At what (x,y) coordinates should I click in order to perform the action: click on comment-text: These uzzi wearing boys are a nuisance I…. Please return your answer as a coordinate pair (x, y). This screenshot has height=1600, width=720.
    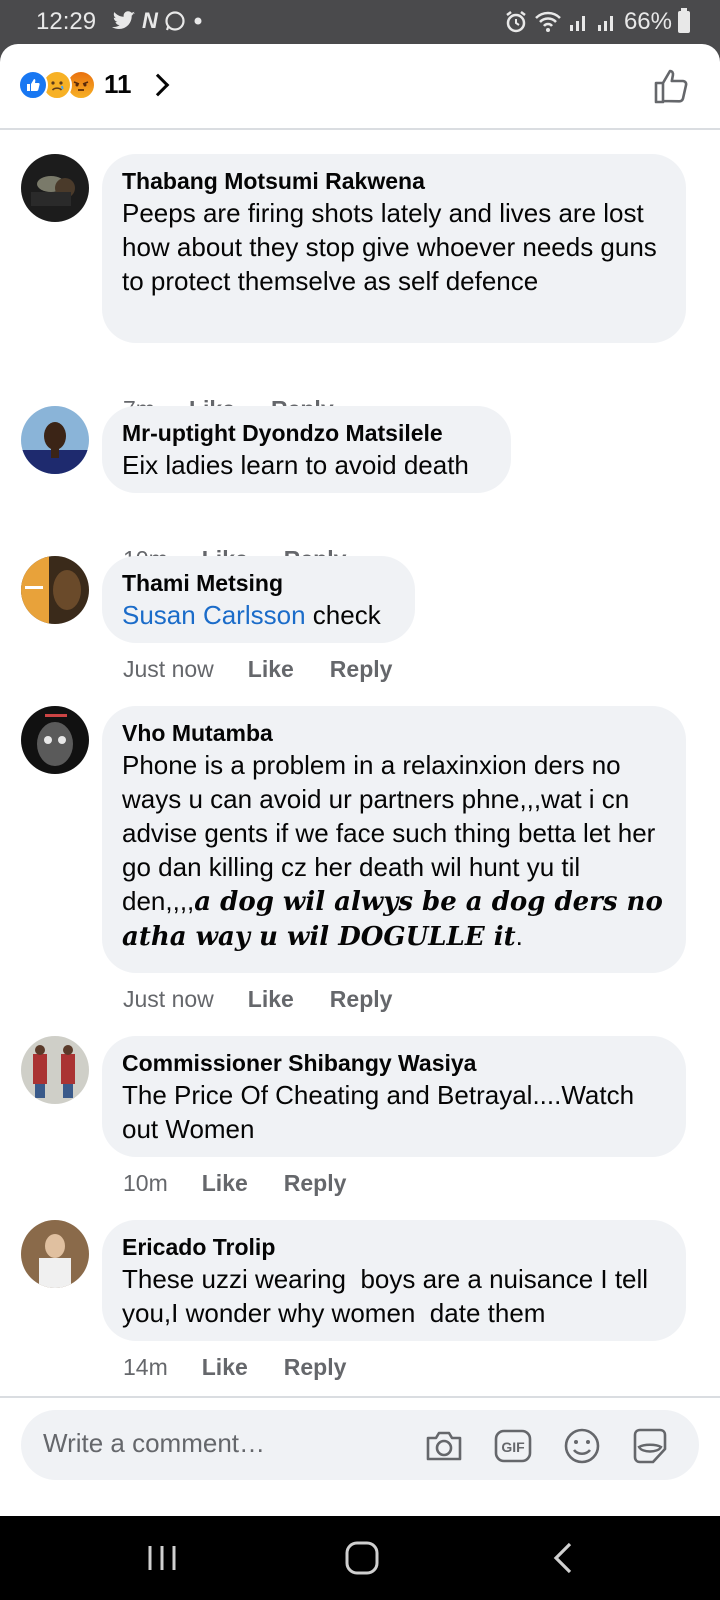
    Looking at the image, I should click on (389, 1296).